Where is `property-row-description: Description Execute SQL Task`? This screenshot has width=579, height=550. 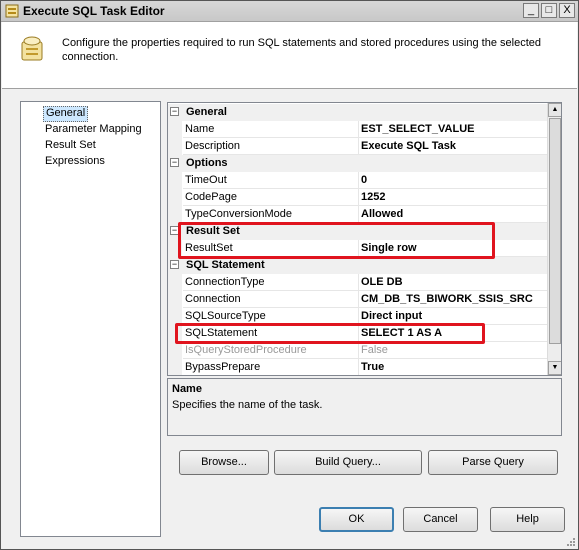 property-row-description: Description Execute SQL Task is located at coordinates (357, 146).